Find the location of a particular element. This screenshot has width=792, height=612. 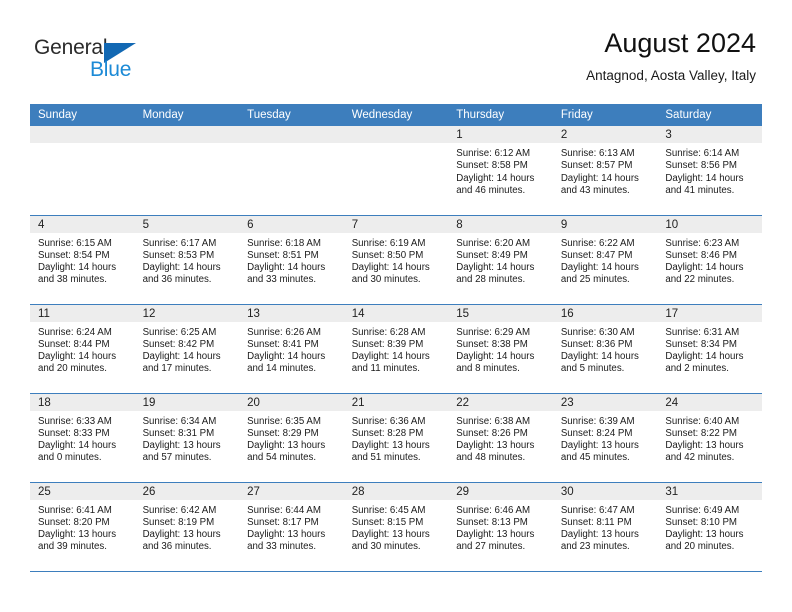

day-number: 27 is located at coordinates (291, 491).